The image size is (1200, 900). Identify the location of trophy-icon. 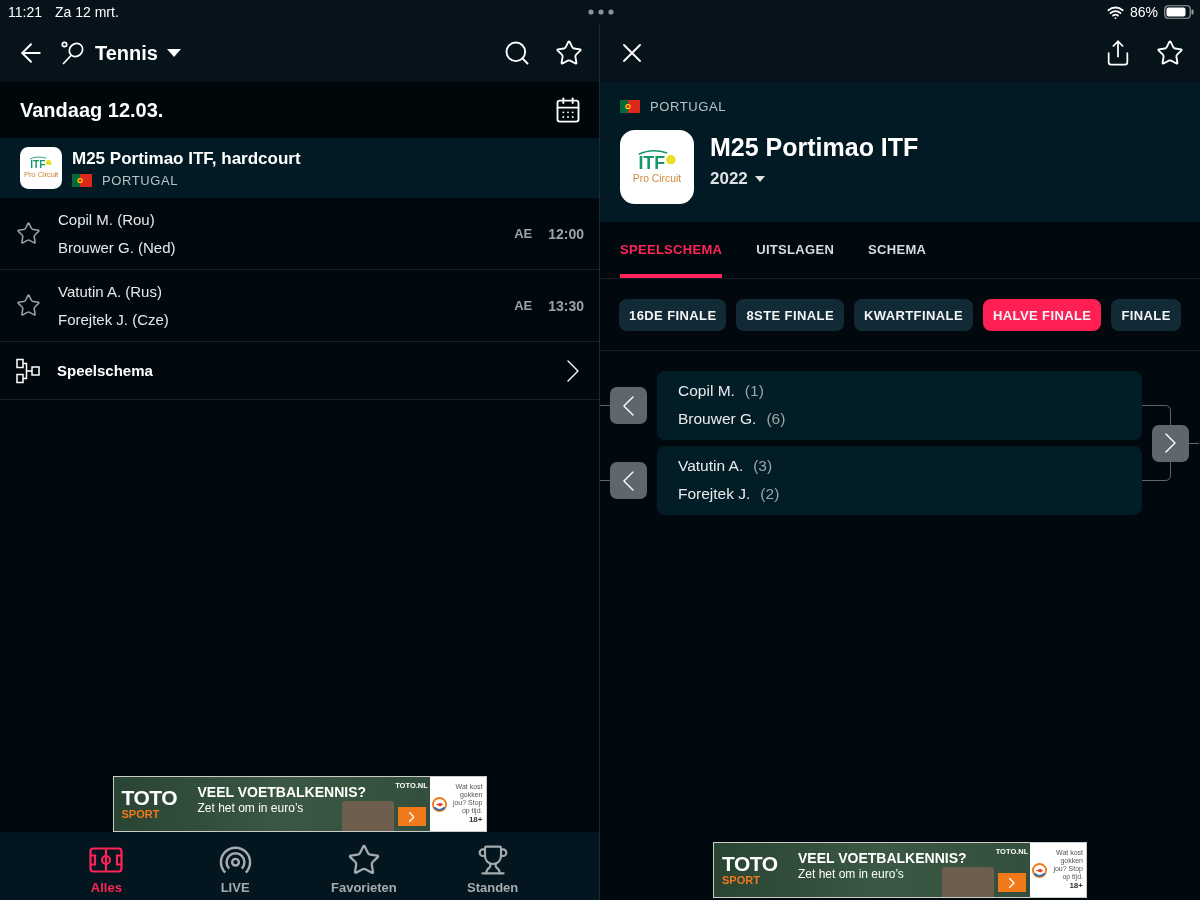
(492, 860).